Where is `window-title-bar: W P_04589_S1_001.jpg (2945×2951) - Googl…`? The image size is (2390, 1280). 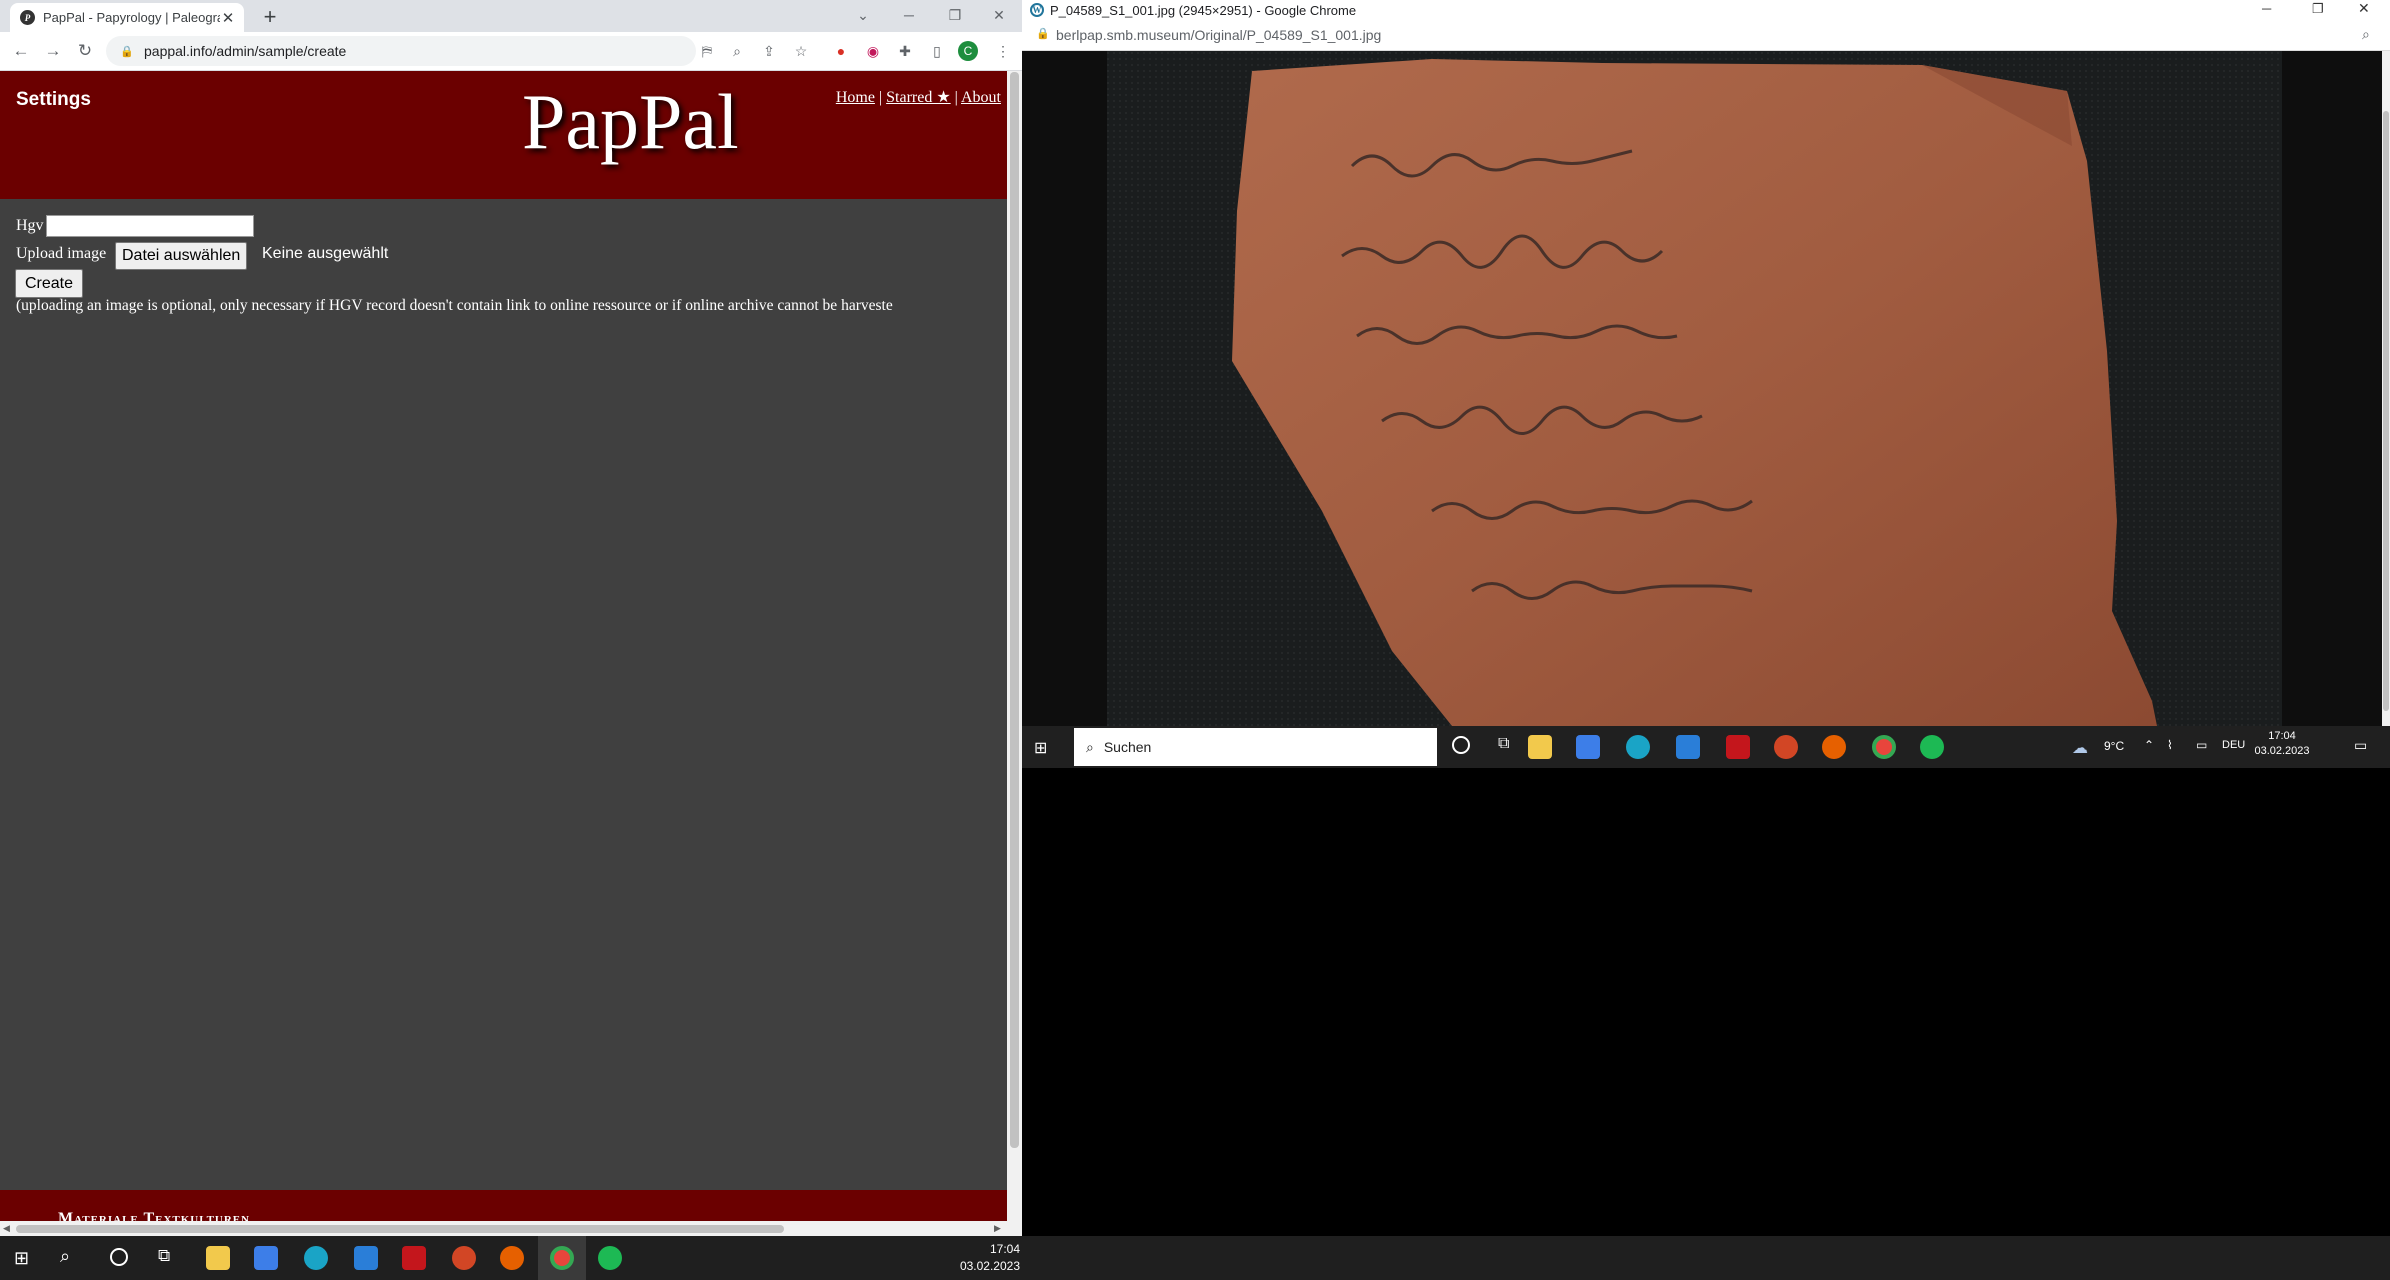 window-title-bar: W P_04589_S1_001.jpg (2945×2951) - Googl… is located at coordinates (1706, 11).